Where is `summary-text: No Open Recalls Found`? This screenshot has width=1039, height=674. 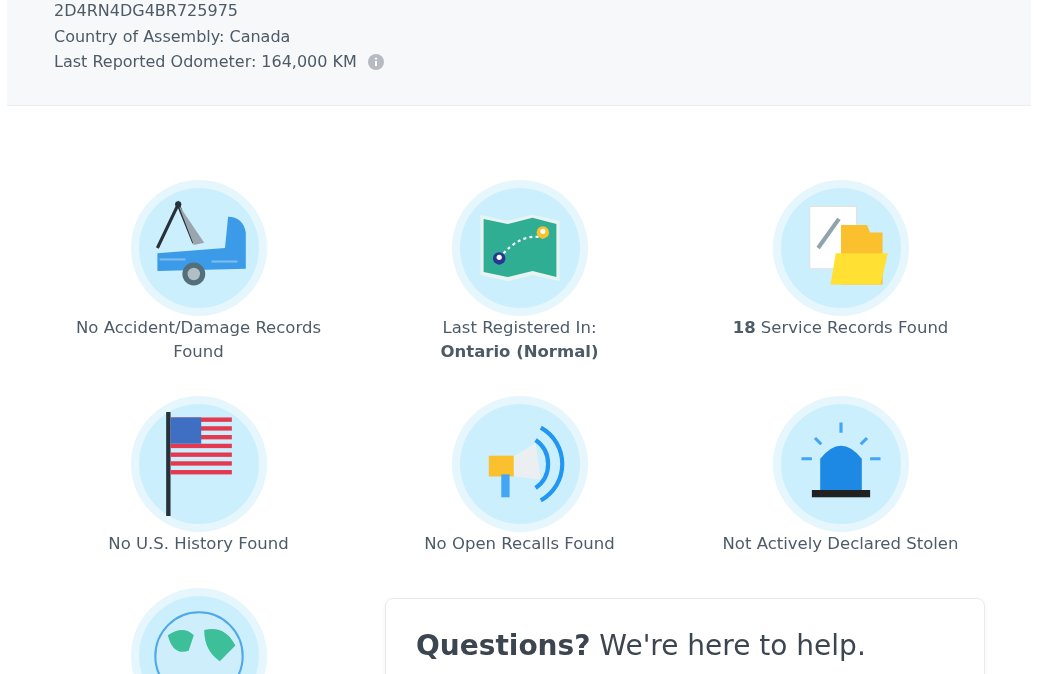 summary-text: No Open Recalls Found is located at coordinates (519, 544).